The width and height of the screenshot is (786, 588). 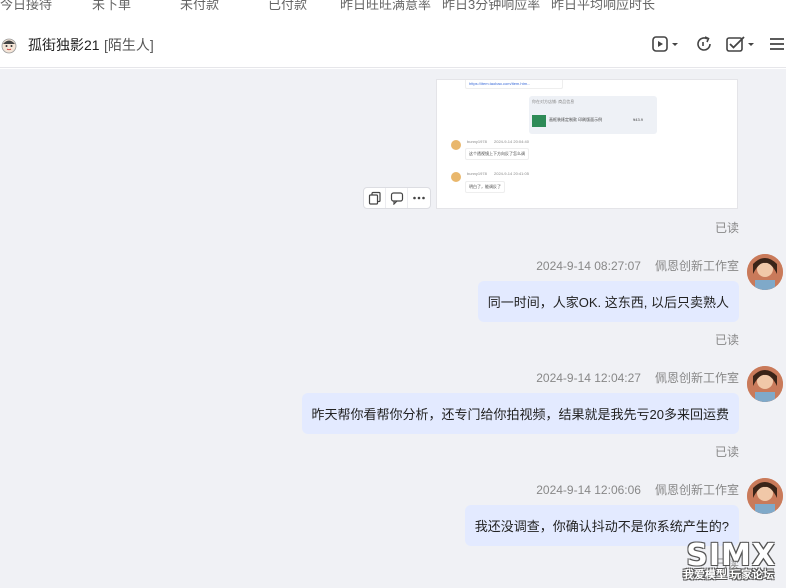 What do you see at coordinates (511, 173) in the screenshot?
I see `shot-time2: 2024-9-14 20:41:05` at bounding box center [511, 173].